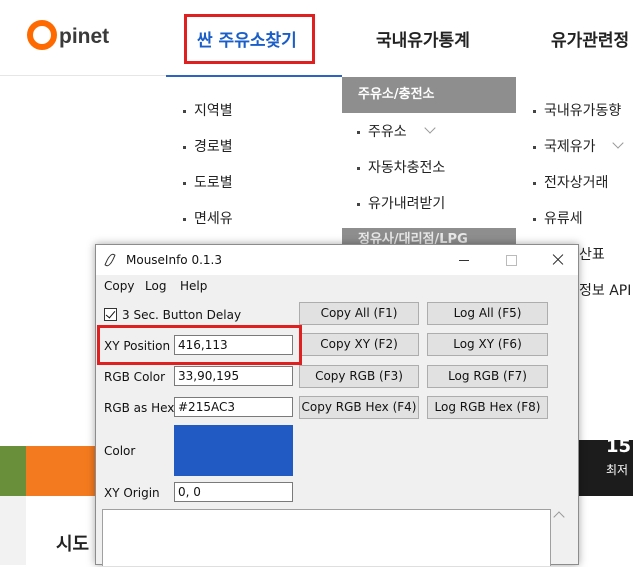  I want to click on nav-price-related: 유가관련정, so click(590, 38).